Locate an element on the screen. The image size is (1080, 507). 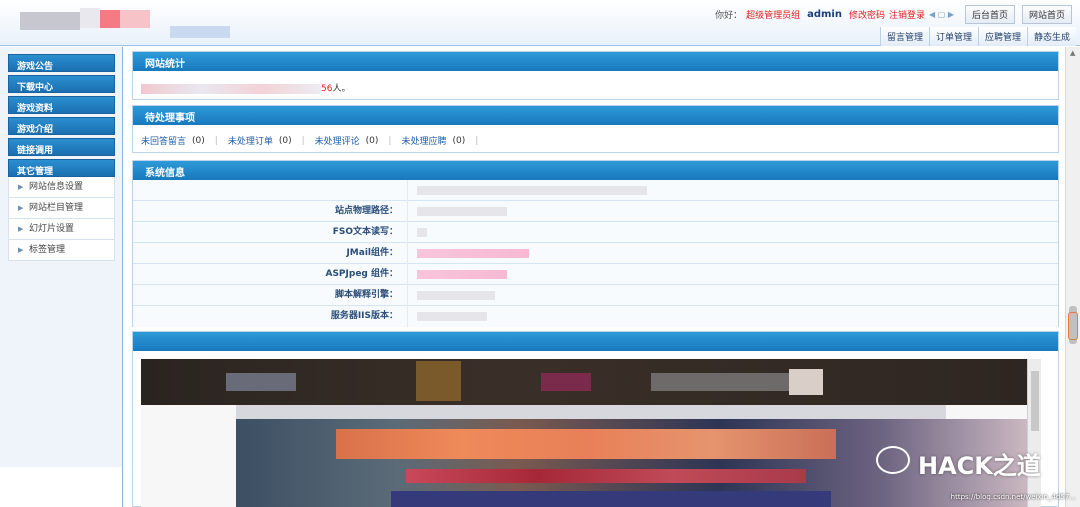
pending-unprocessed-orders-link: 未处理订单 is located at coordinates (250, 140).